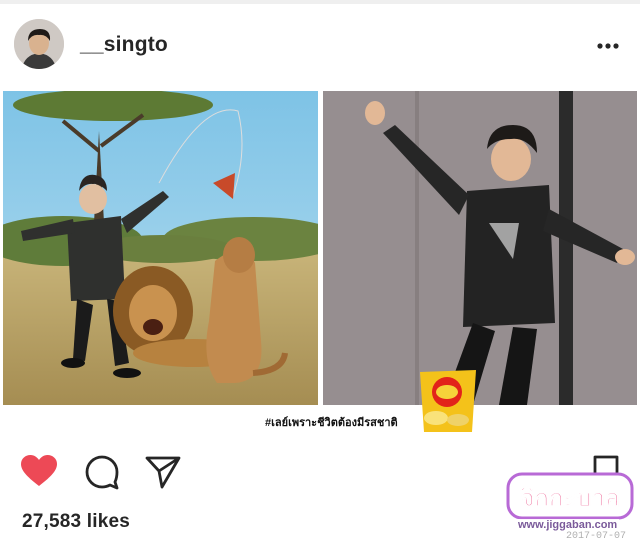 This screenshot has height=547, width=640. I want to click on watermark-date: 2017-07-07, so click(596, 536).